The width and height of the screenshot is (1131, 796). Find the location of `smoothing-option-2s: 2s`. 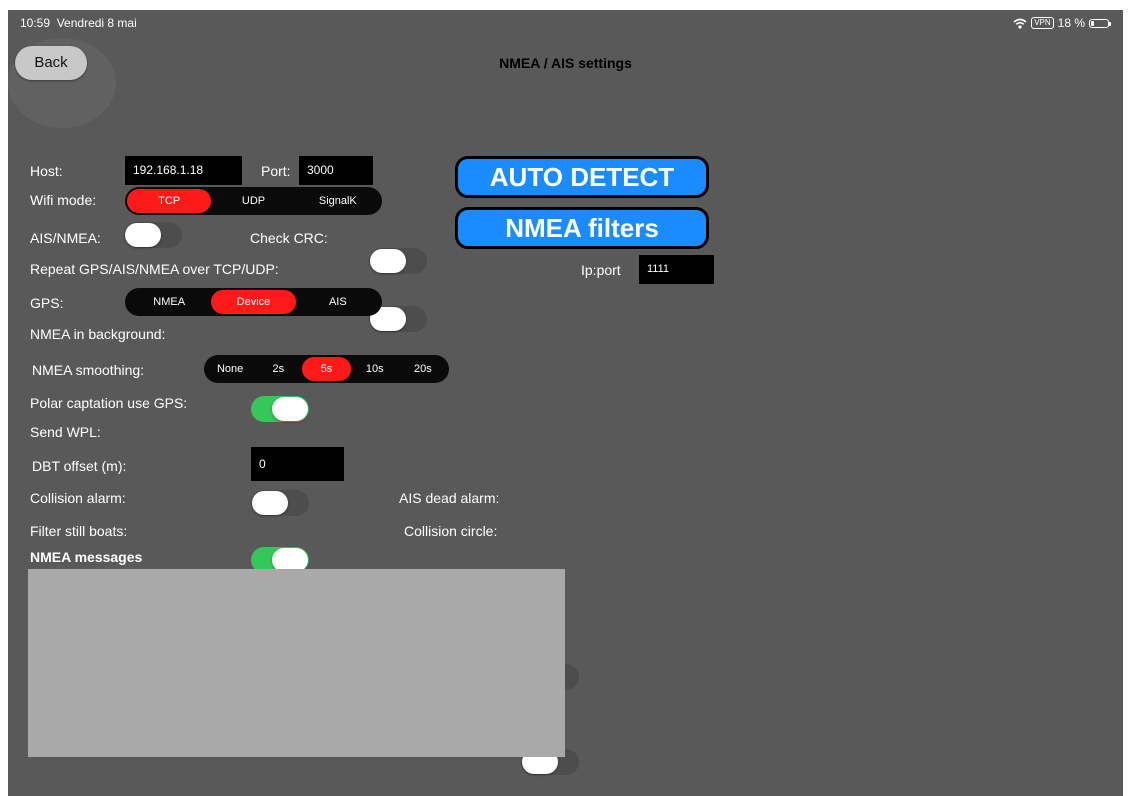

smoothing-option-2s: 2s is located at coordinates (278, 369).